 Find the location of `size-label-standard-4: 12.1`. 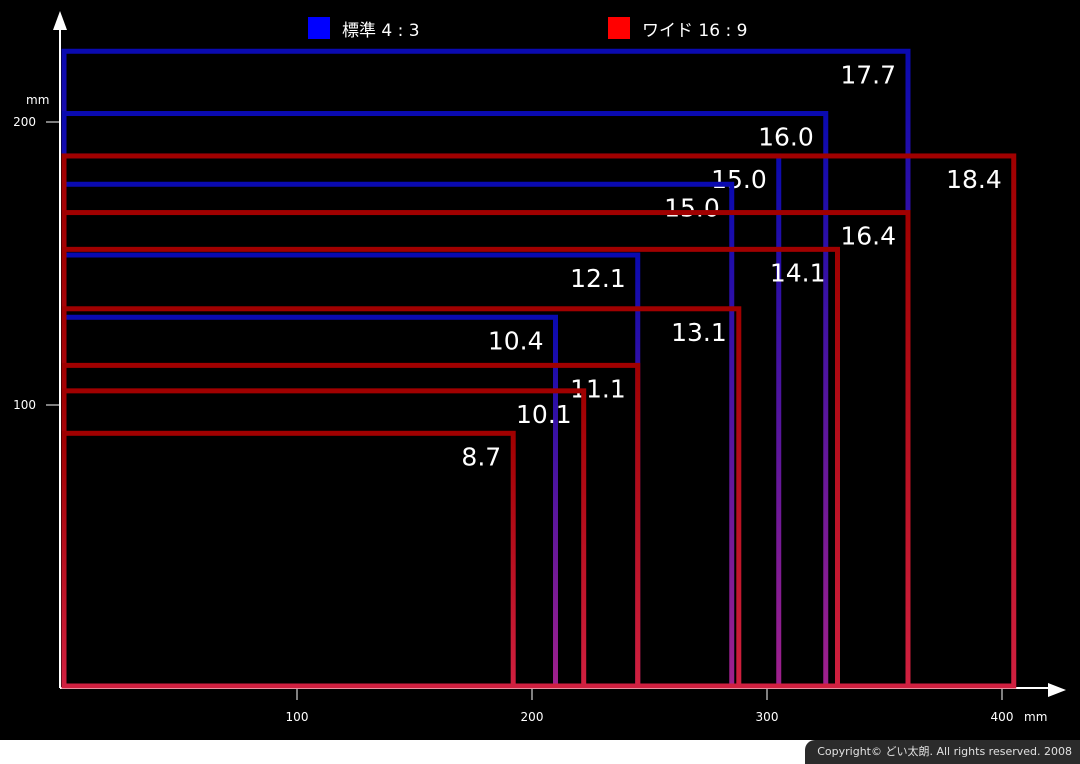

size-label-standard-4: 12.1 is located at coordinates (598, 278).